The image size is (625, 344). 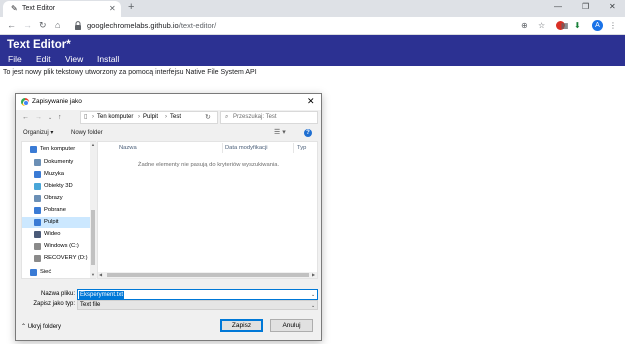 What do you see at coordinates (38, 133) in the screenshot?
I see `organize-button: Organizuj ▾` at bounding box center [38, 133].